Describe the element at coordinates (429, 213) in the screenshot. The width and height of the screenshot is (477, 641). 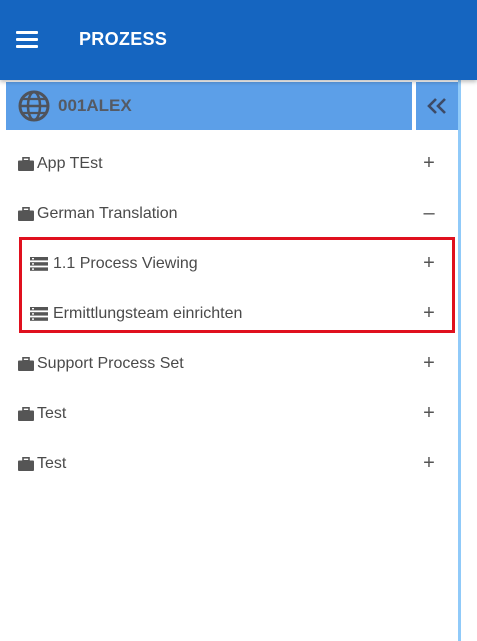
I see `collapse-toggle: –` at that location.